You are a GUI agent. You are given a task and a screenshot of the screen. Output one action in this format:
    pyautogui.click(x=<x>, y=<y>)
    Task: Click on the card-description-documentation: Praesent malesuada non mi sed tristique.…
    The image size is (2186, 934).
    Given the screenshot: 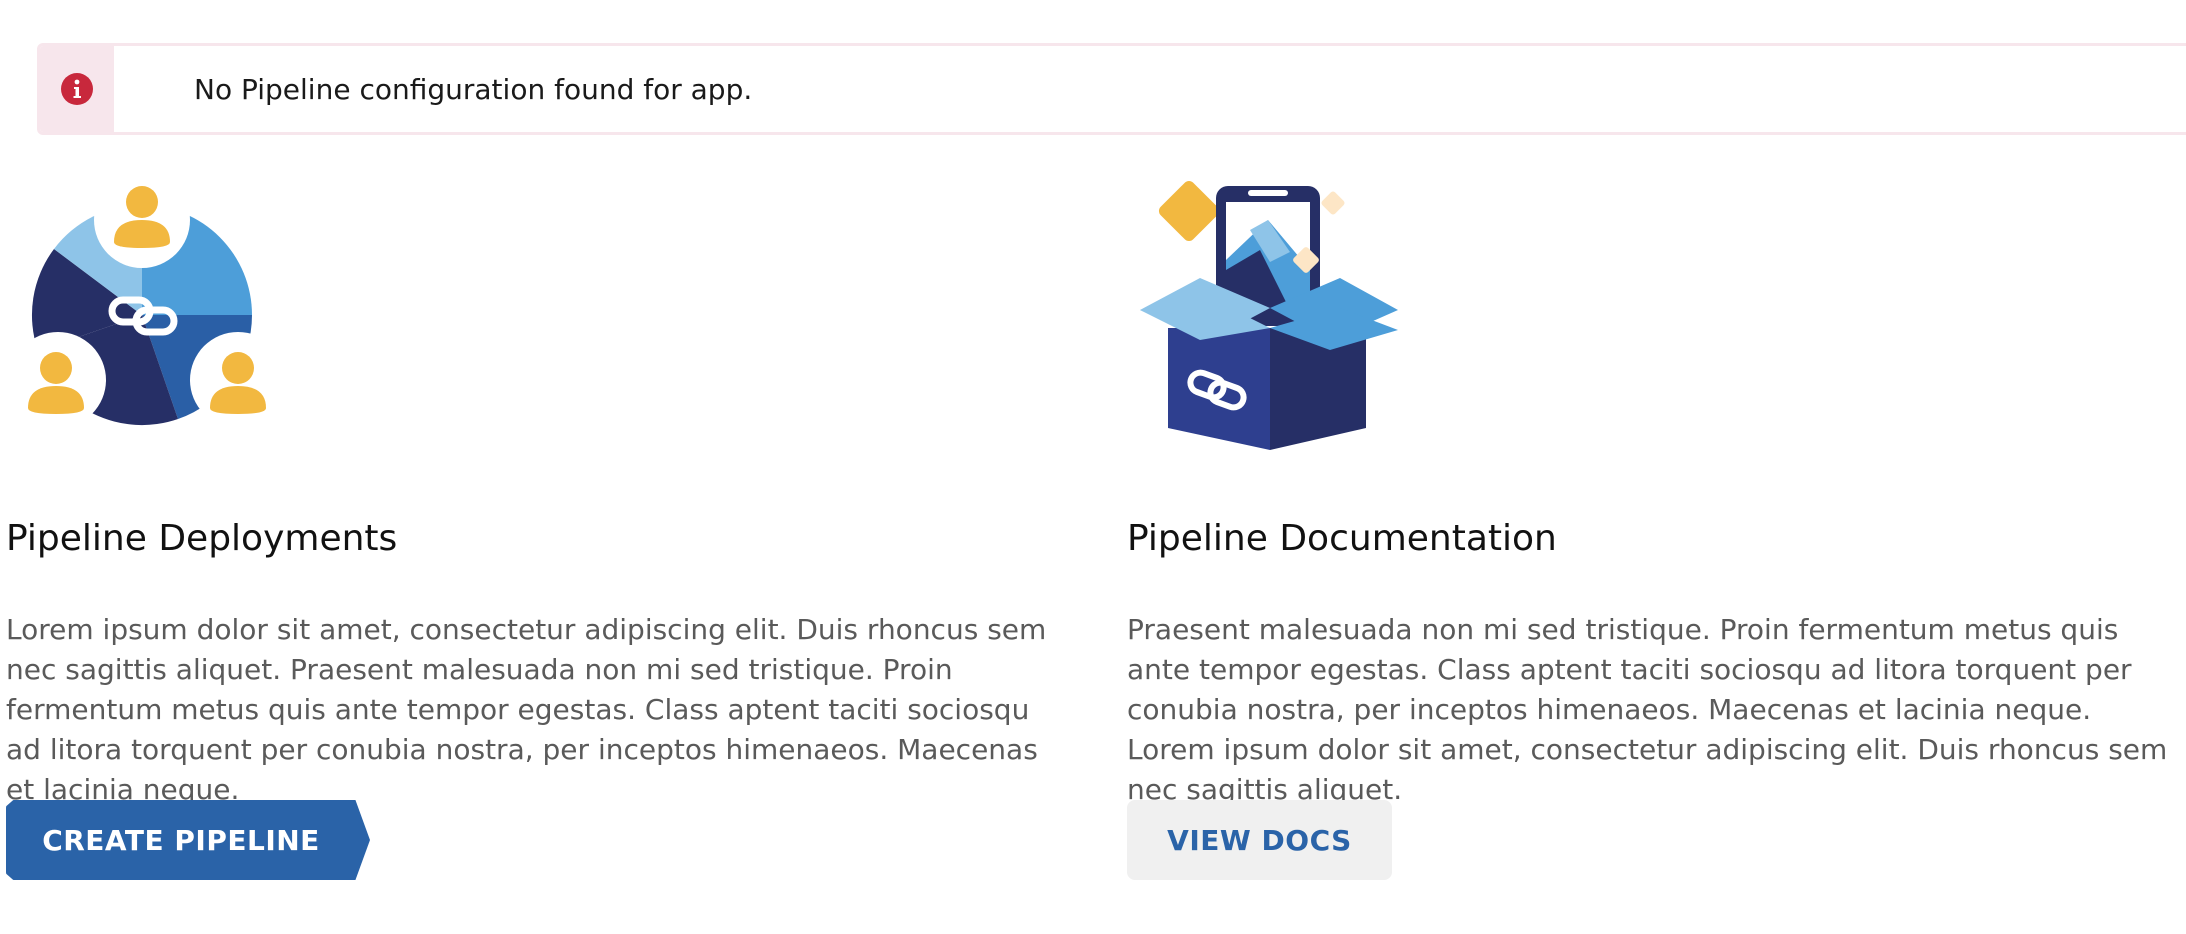 What is the action you would take?
    pyautogui.click(x=1647, y=709)
    